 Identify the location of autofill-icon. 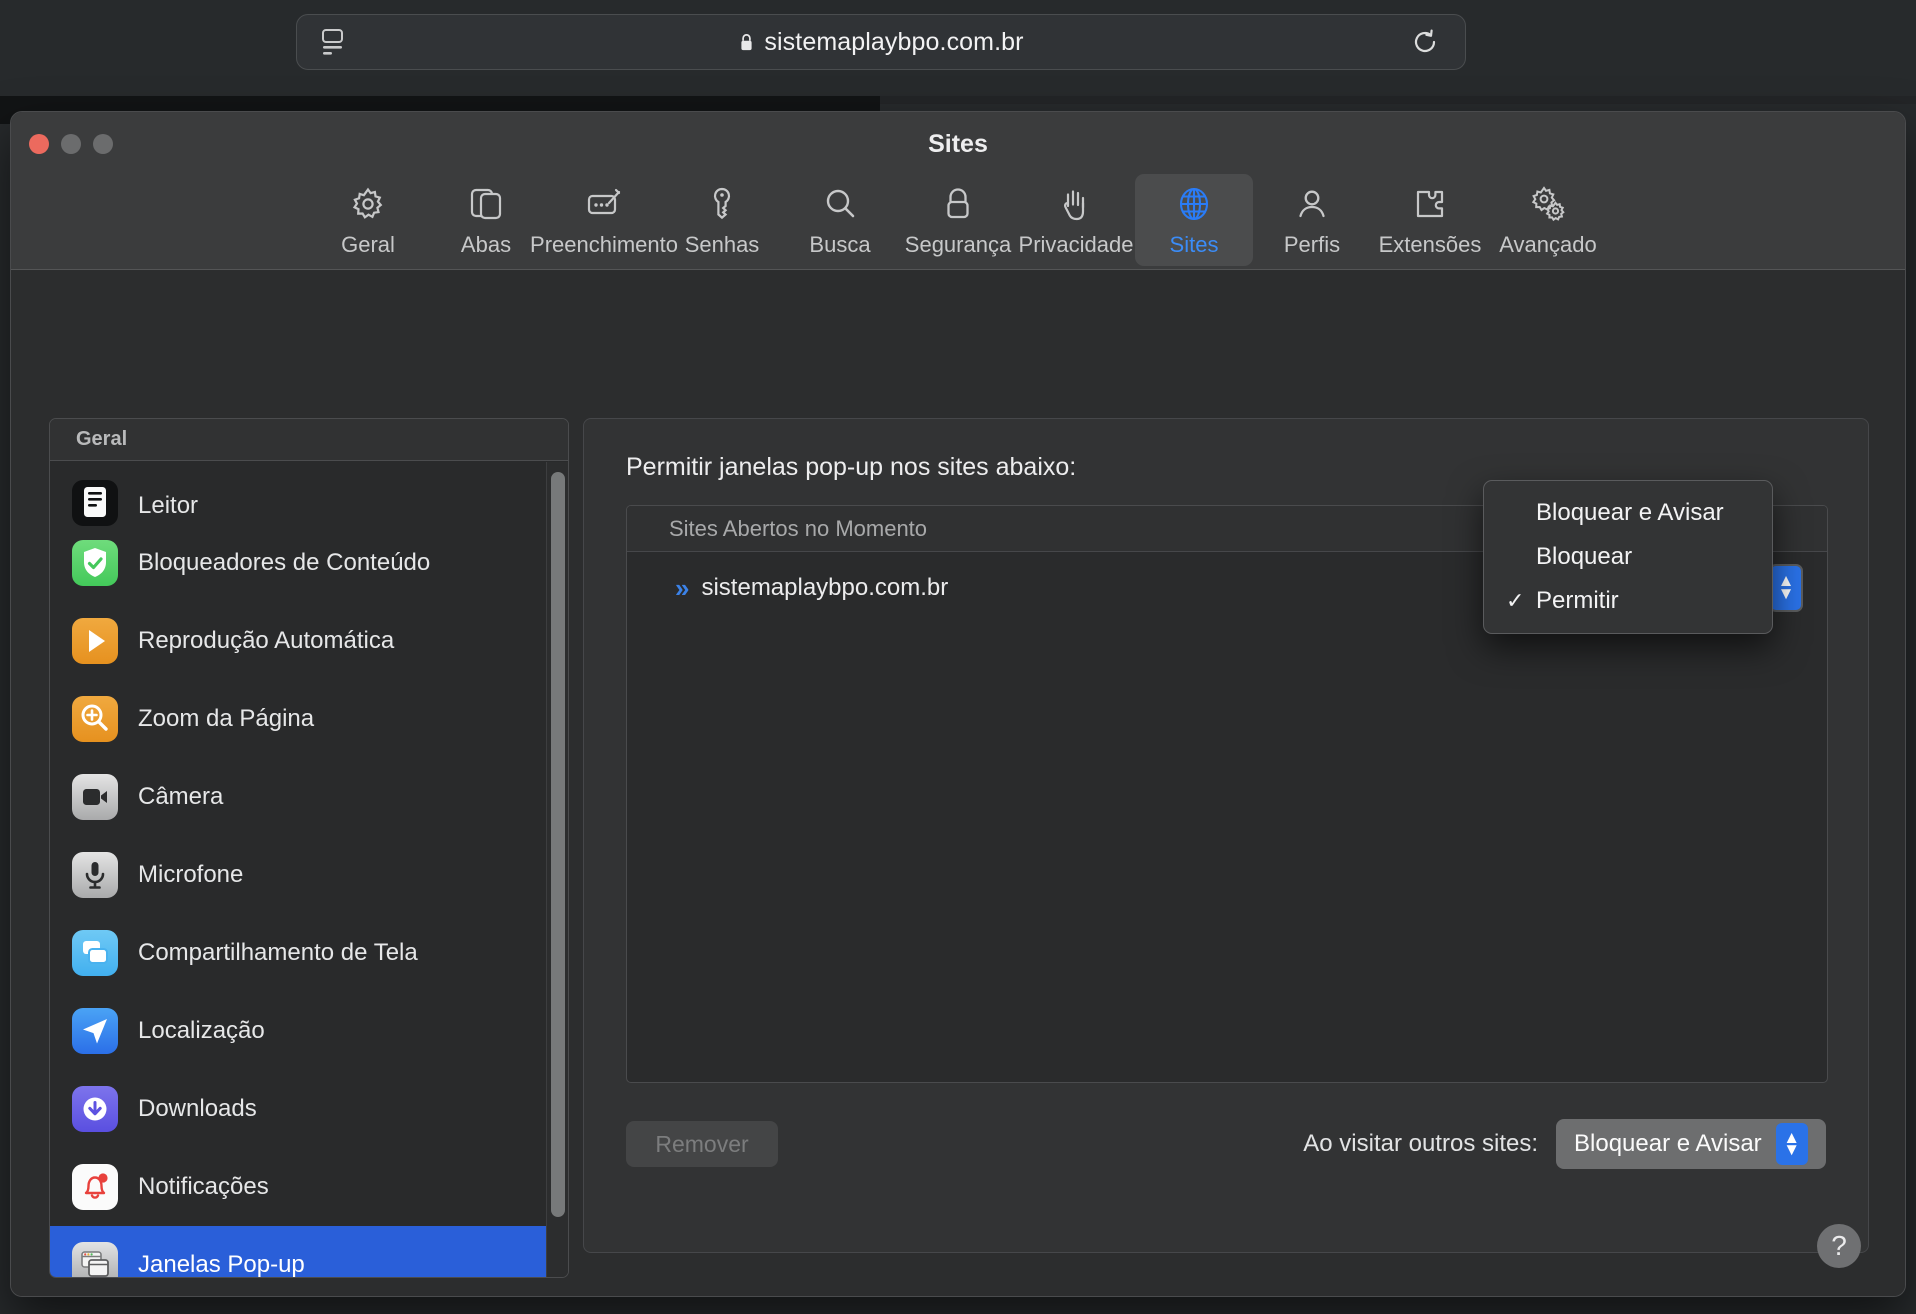
(604, 204).